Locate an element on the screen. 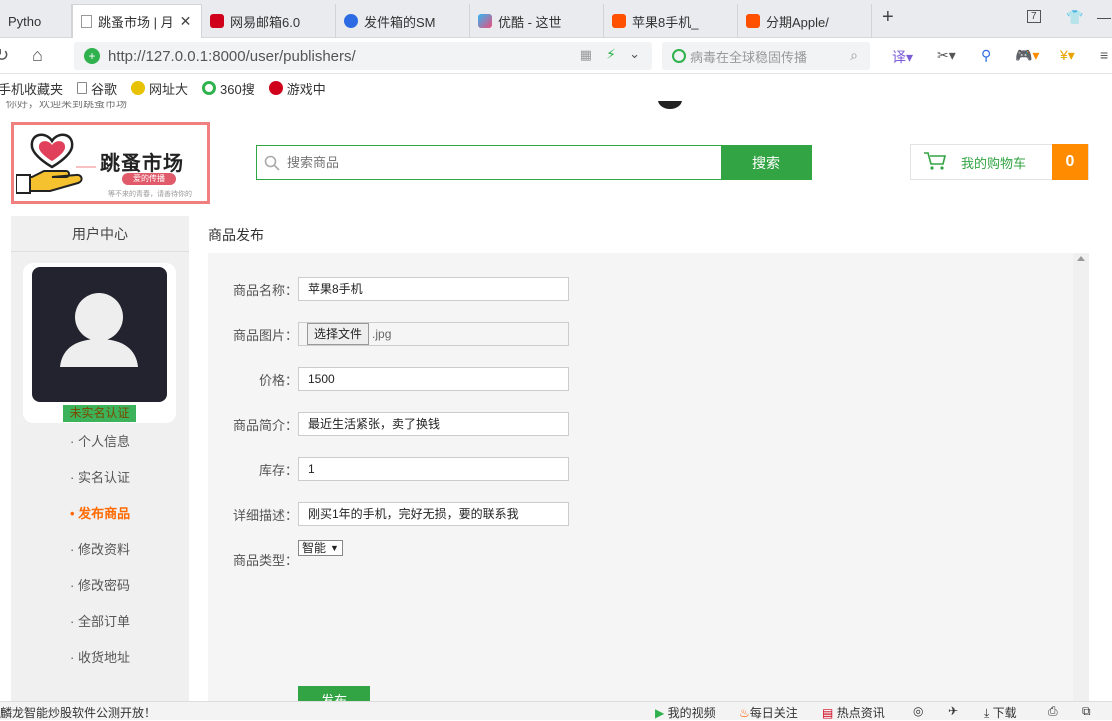 This screenshot has width=1112, height=721. taobao-icon is located at coordinates (619, 21).